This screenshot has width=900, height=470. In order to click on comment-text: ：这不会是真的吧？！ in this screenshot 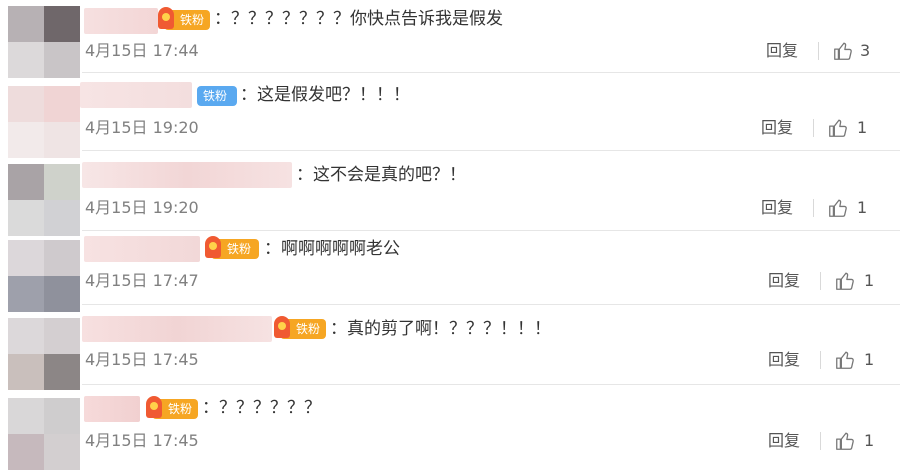, I will do `click(381, 175)`.